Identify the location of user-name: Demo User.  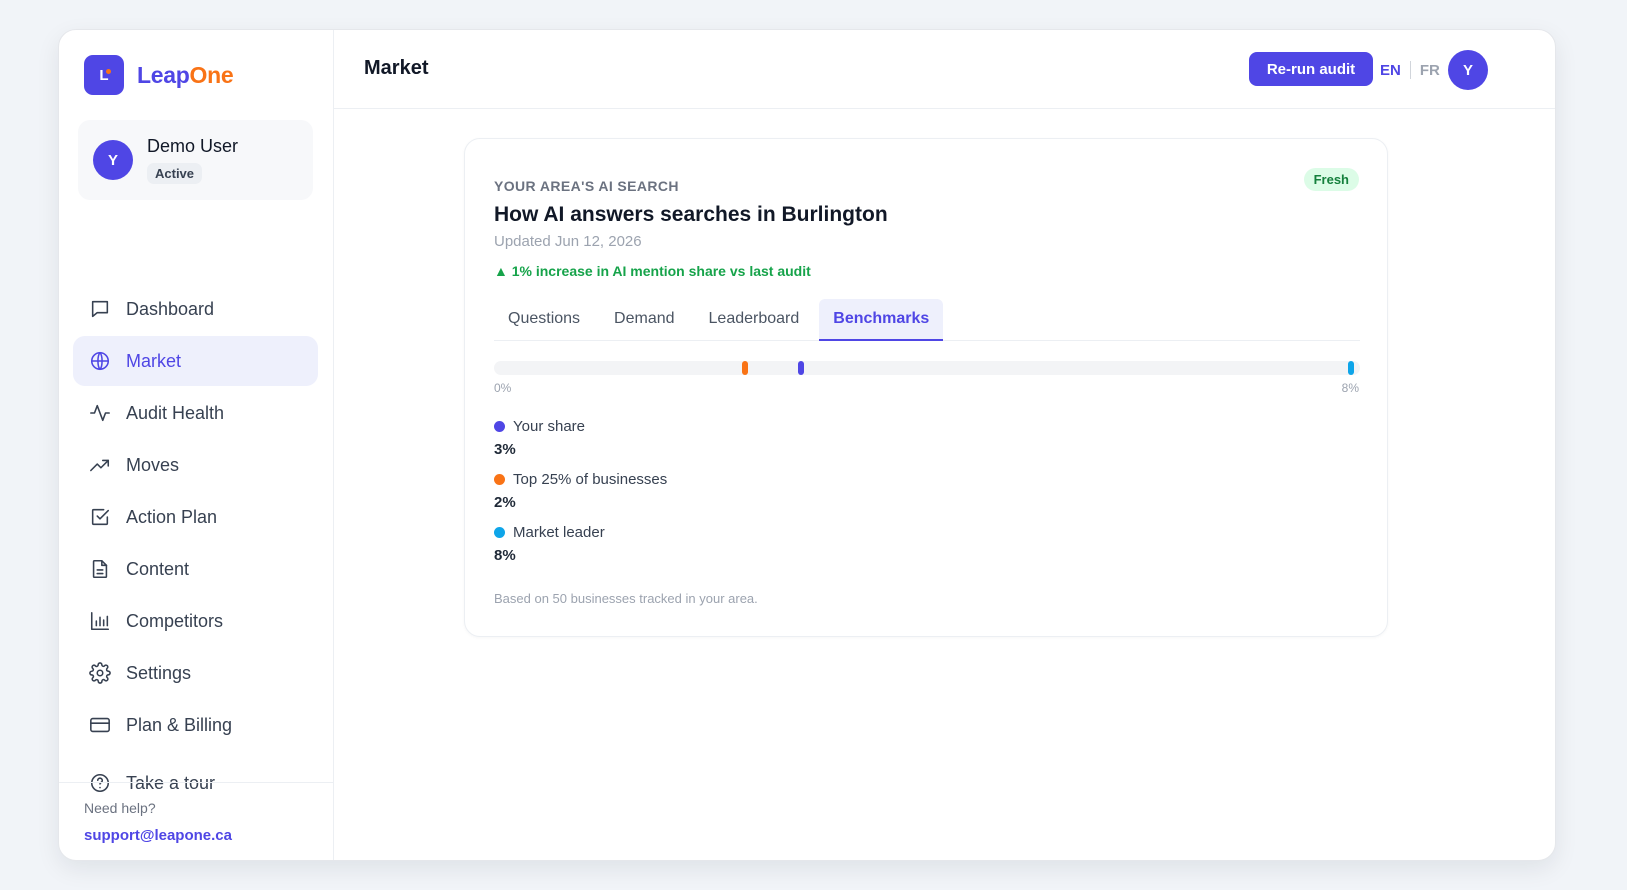
(193, 146).